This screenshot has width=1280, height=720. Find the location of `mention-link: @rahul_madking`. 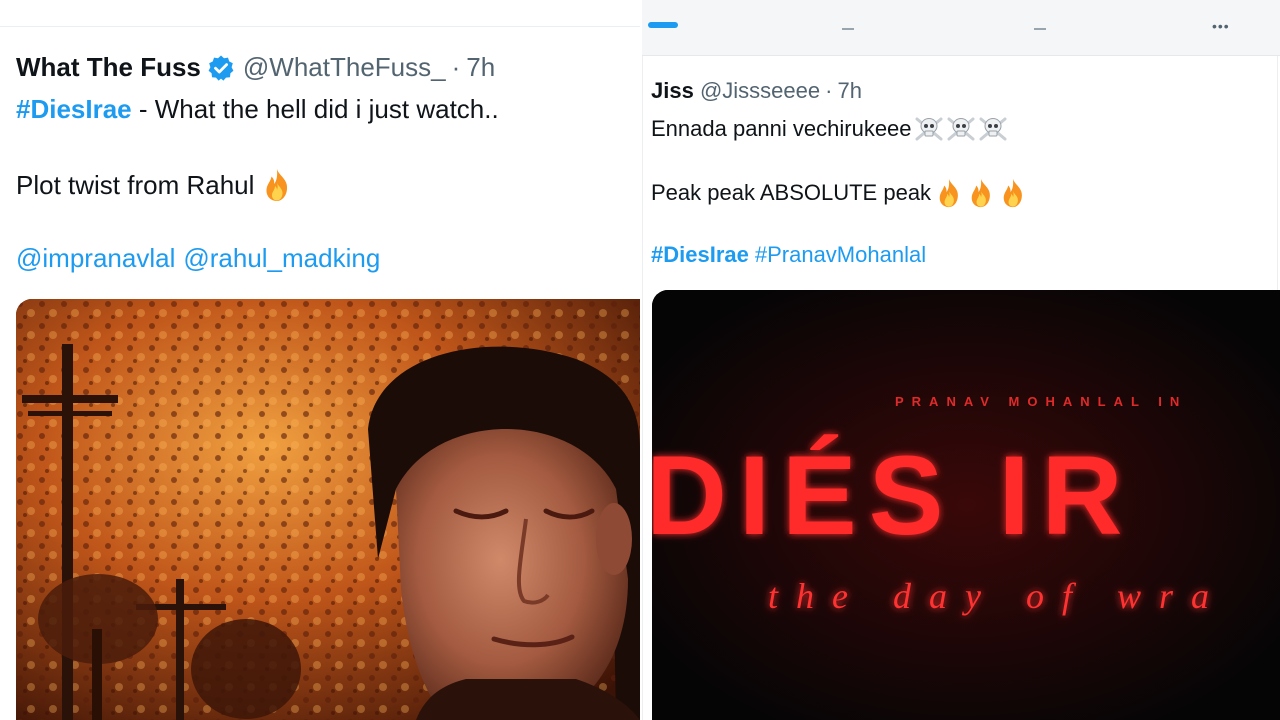

mention-link: @rahul_madking is located at coordinates (281, 258).